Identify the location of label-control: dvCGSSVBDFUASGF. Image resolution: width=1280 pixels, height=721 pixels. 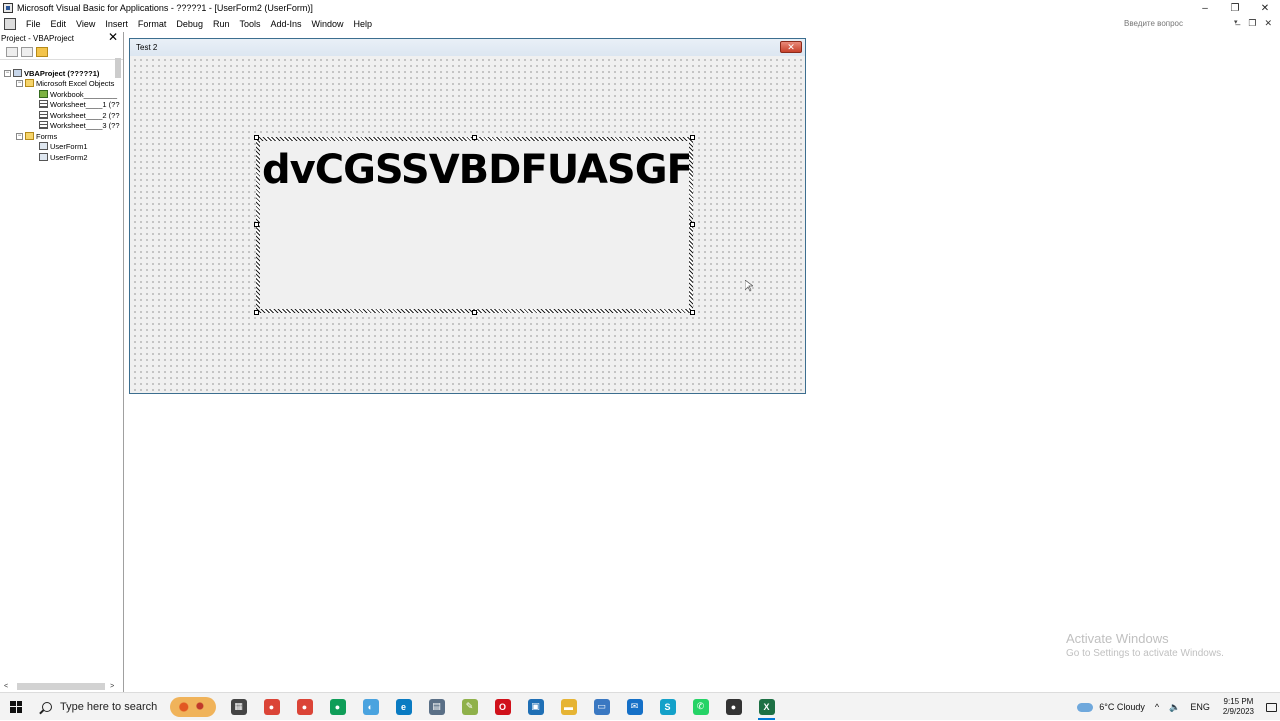
(474, 225).